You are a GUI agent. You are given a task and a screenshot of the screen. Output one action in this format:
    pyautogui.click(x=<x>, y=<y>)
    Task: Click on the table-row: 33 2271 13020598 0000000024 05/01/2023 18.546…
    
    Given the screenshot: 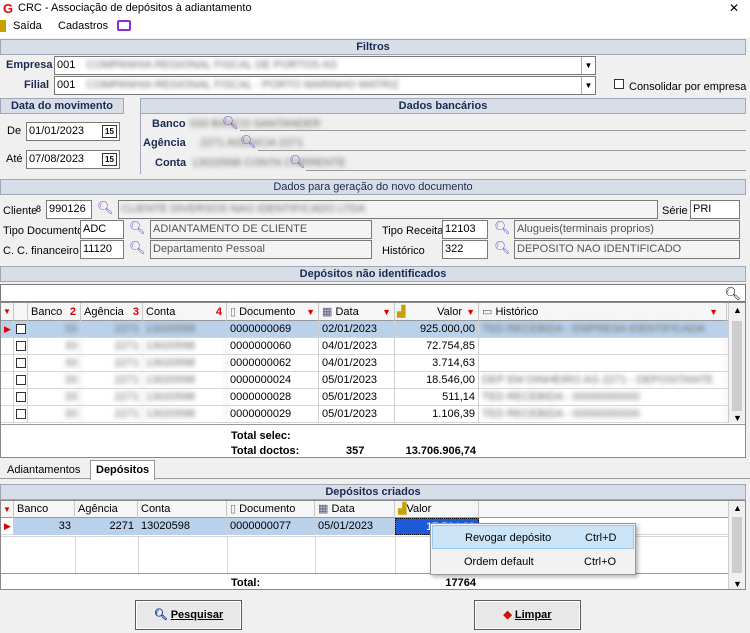 What is the action you would take?
    pyautogui.click(x=373, y=380)
    